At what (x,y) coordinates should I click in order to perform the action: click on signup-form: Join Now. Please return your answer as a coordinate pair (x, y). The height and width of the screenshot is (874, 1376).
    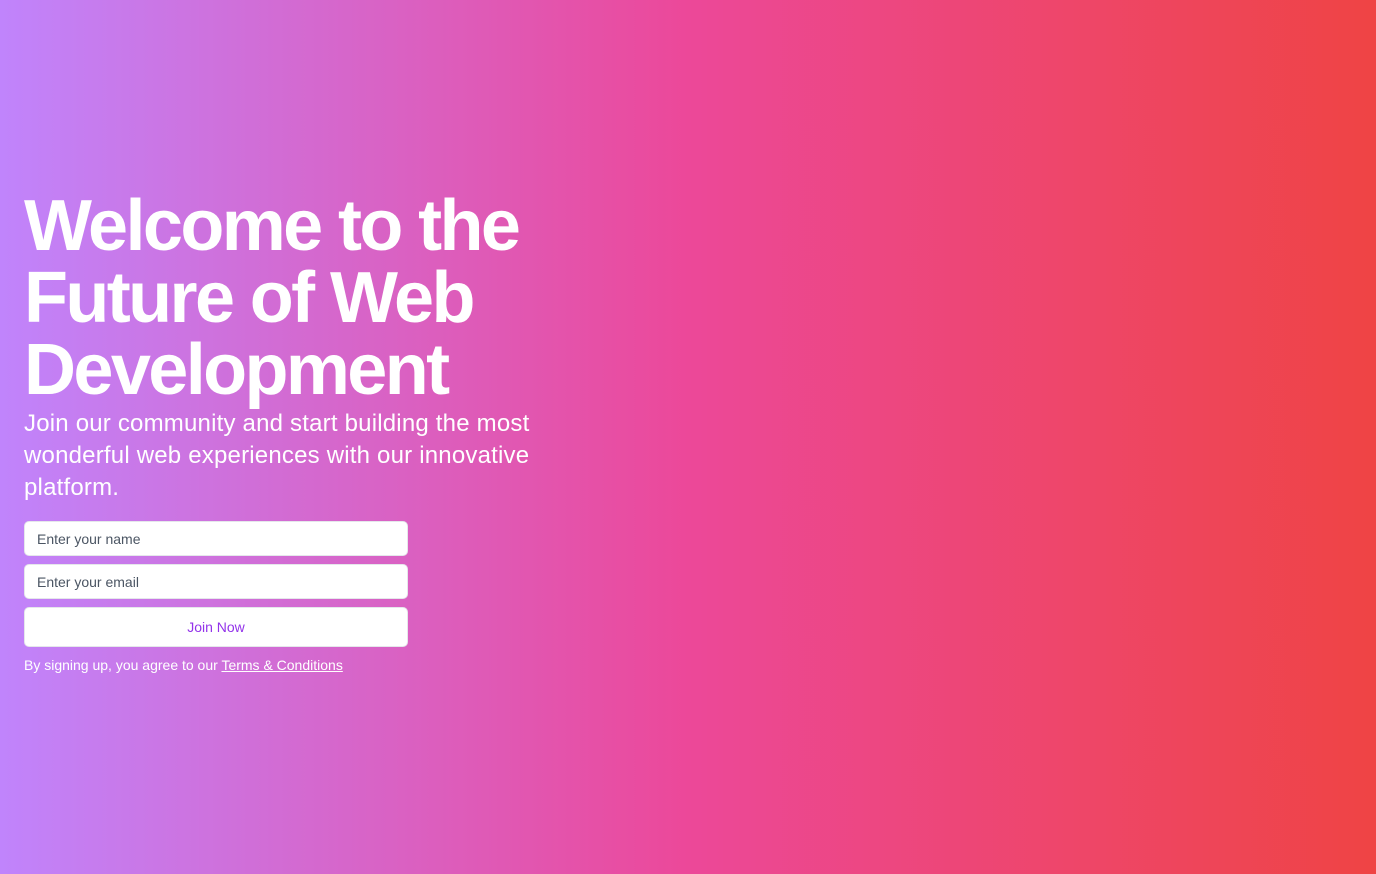
    Looking at the image, I should click on (216, 584).